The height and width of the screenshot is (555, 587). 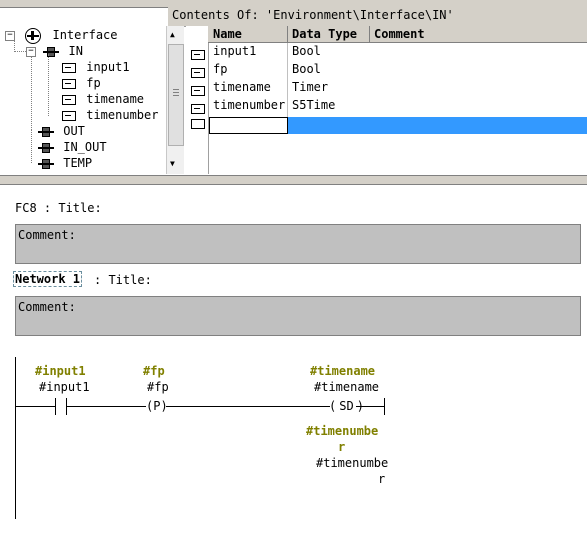 What do you see at coordinates (55, 406) in the screenshot?
I see `contact-left-bar` at bounding box center [55, 406].